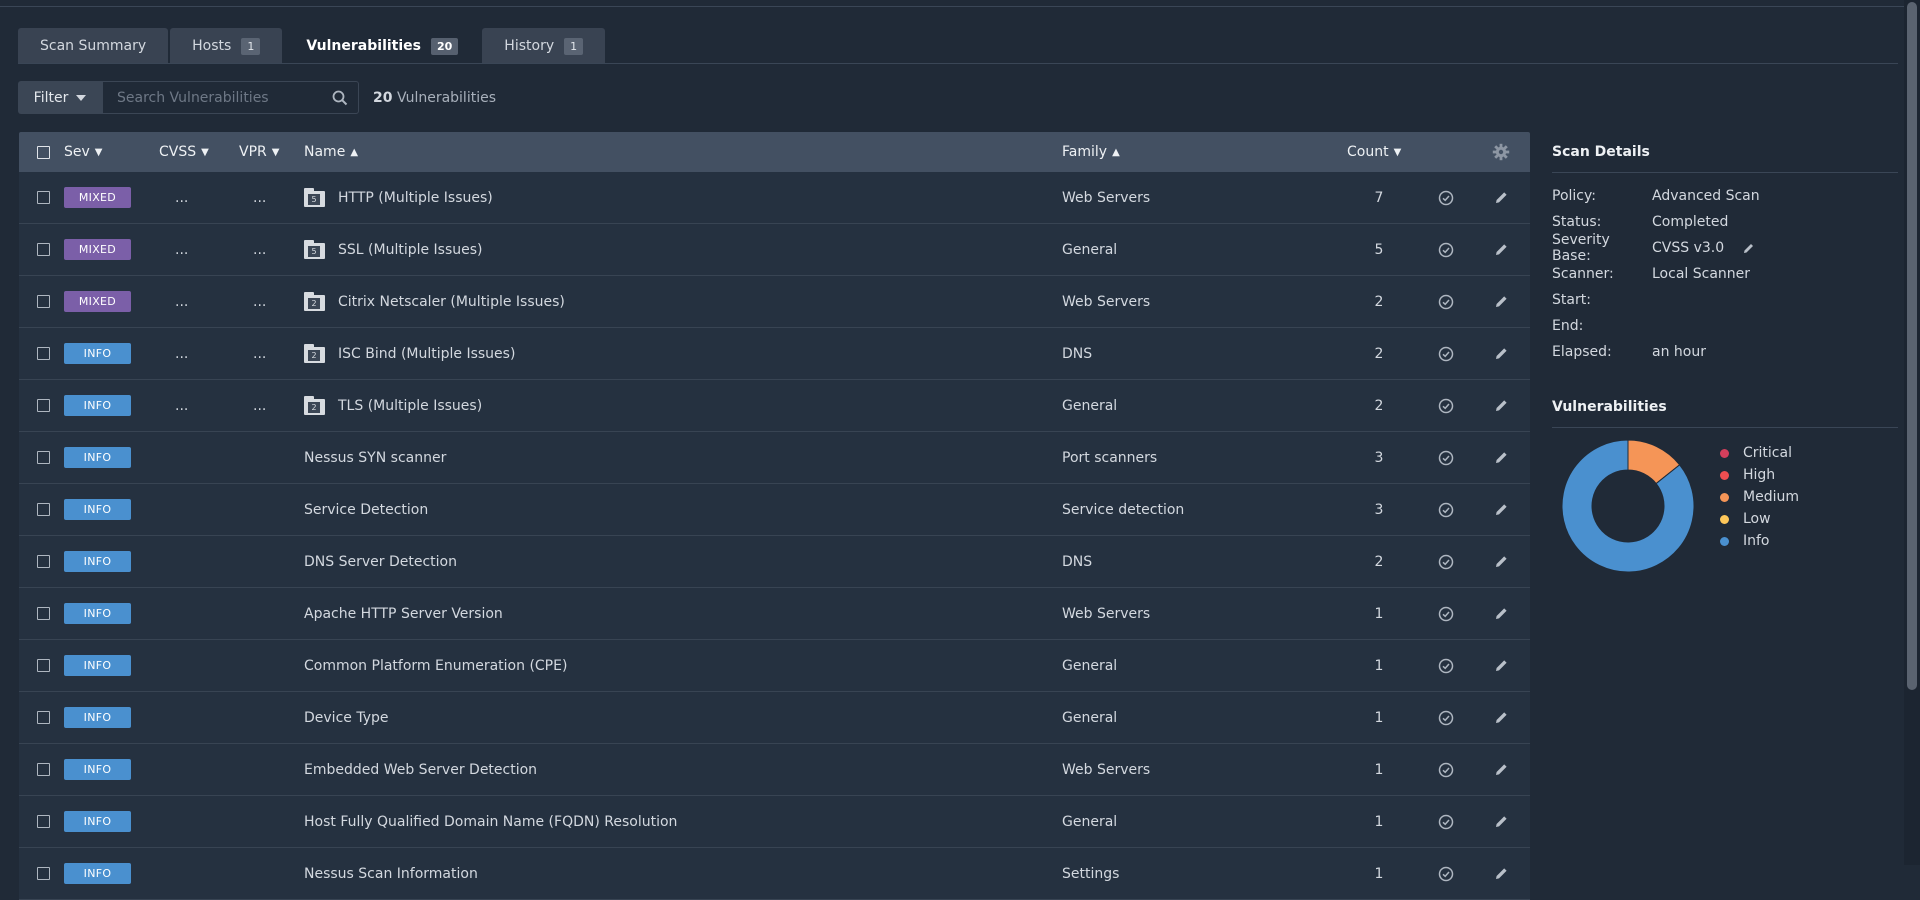  Describe the element at coordinates (1757, 519) in the screenshot. I see `legend-label: Low` at that location.